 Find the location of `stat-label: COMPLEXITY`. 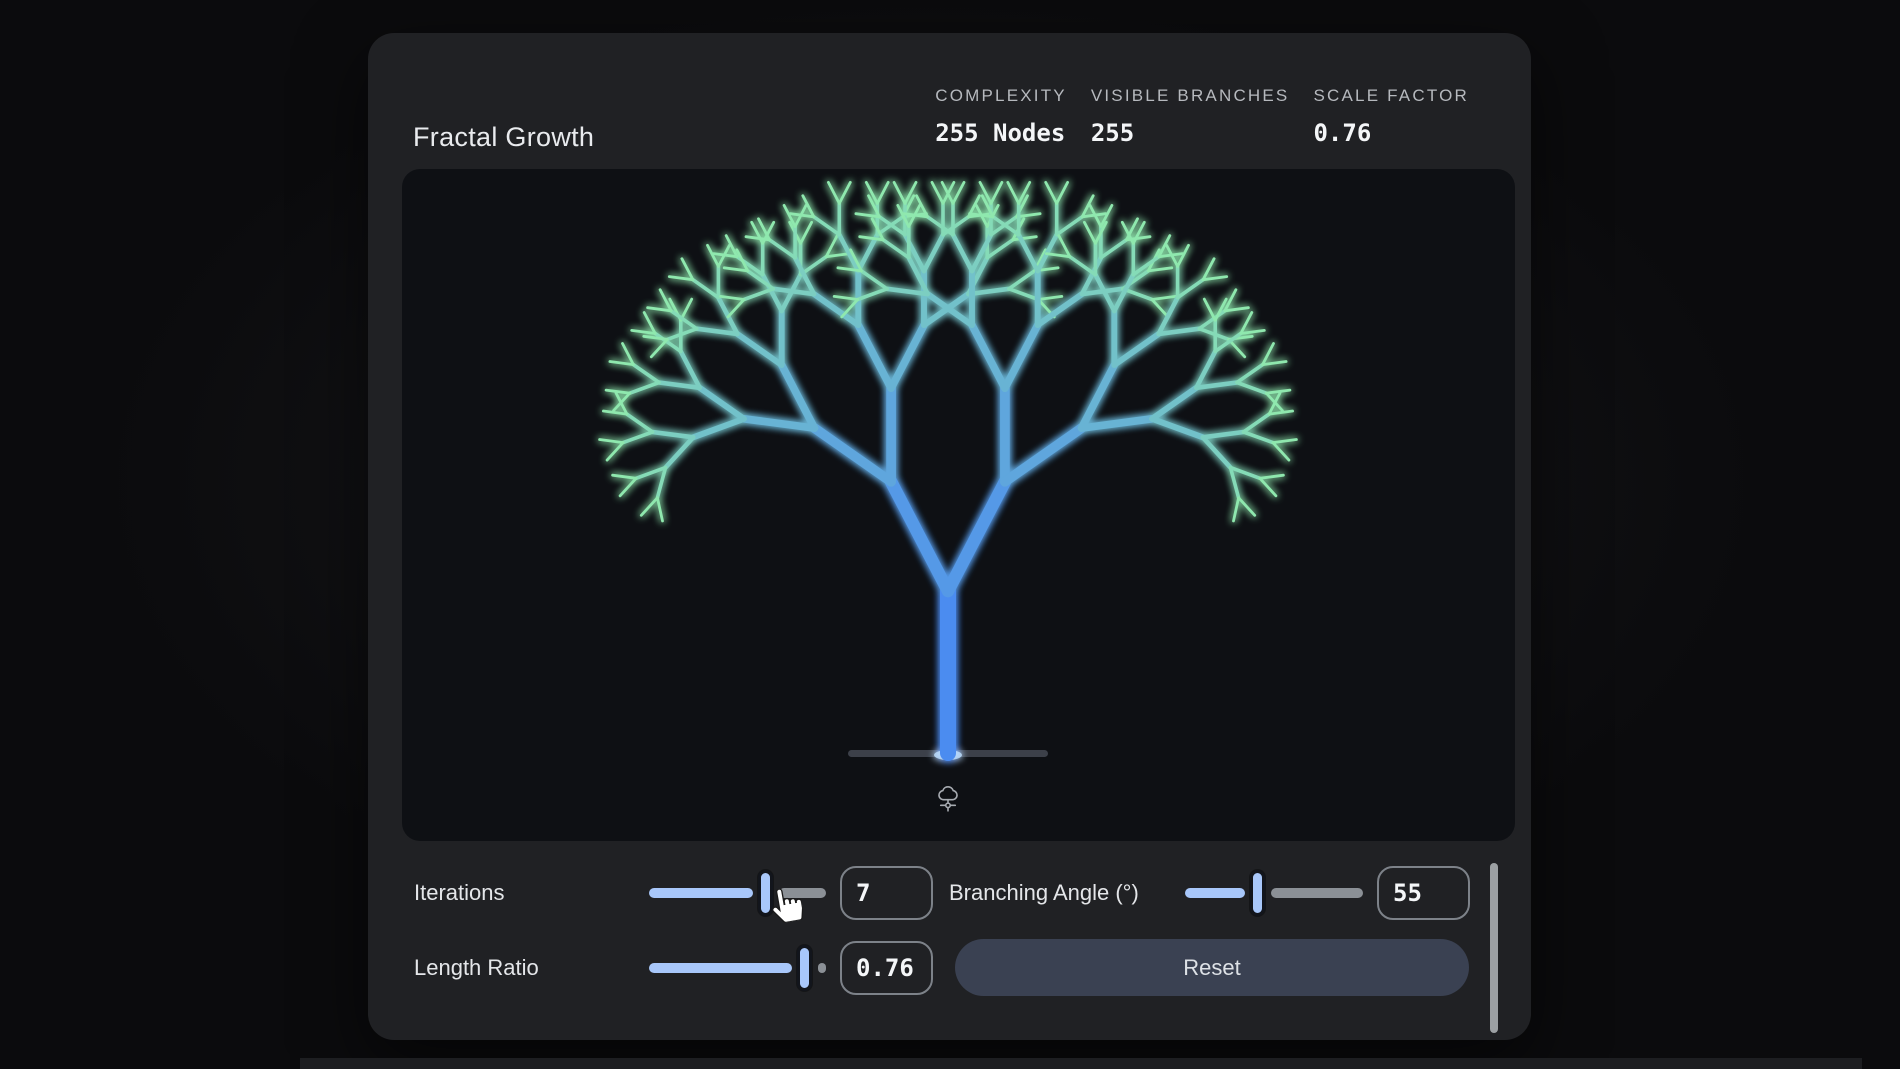

stat-label: COMPLEXITY is located at coordinates (1001, 95).